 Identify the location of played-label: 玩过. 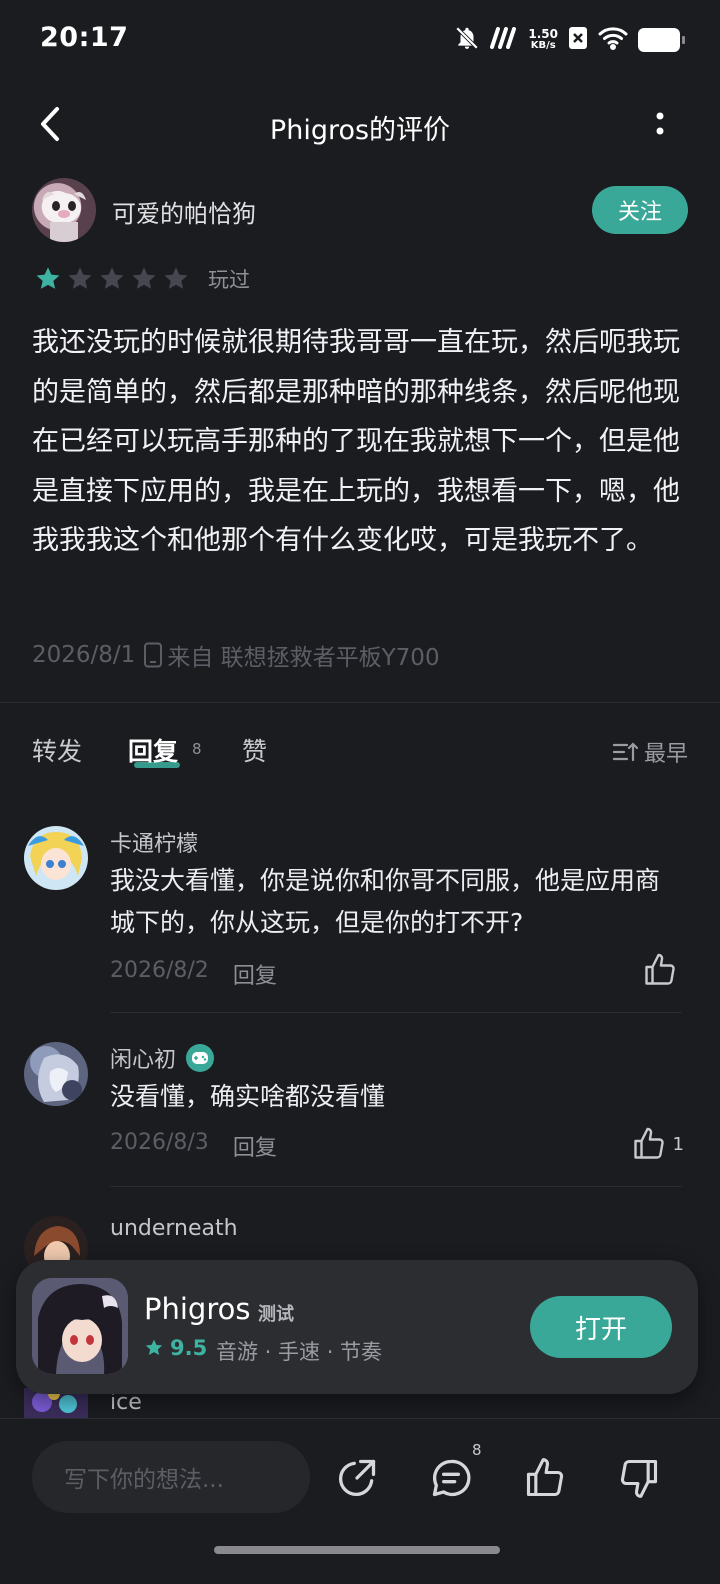
(229, 280).